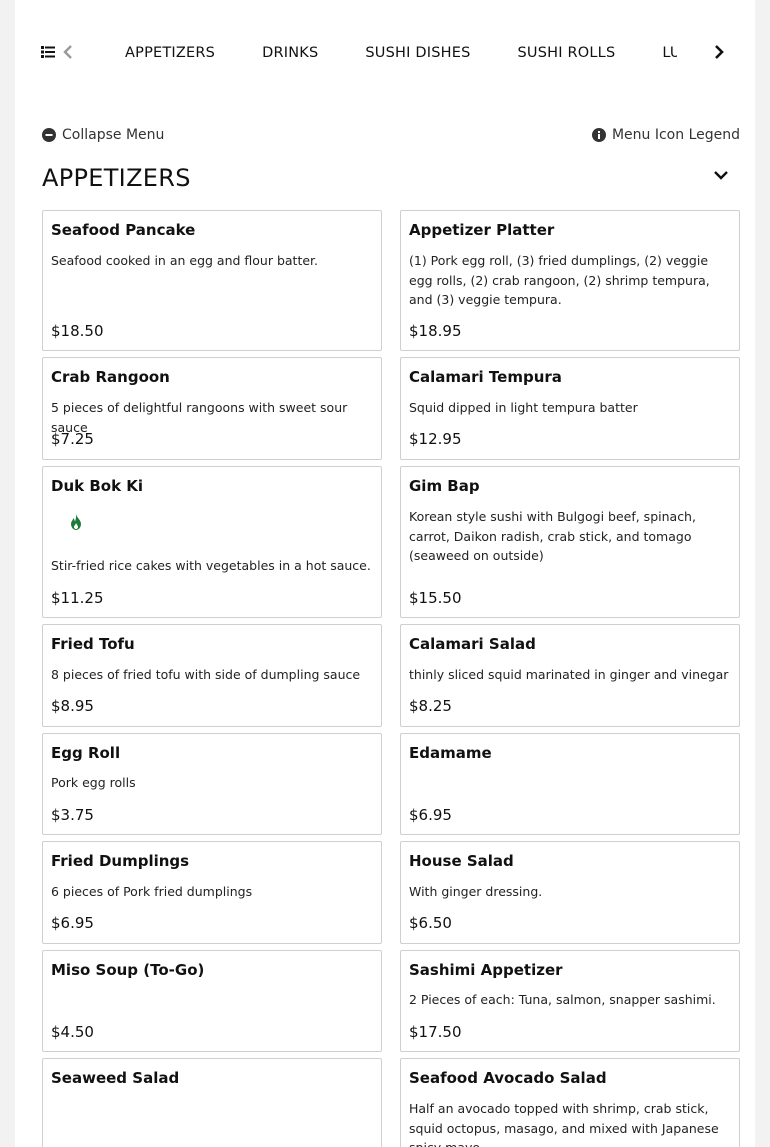 This screenshot has height=1147, width=770. What do you see at coordinates (110, 377) in the screenshot?
I see `item-name: Crab Rangoon` at bounding box center [110, 377].